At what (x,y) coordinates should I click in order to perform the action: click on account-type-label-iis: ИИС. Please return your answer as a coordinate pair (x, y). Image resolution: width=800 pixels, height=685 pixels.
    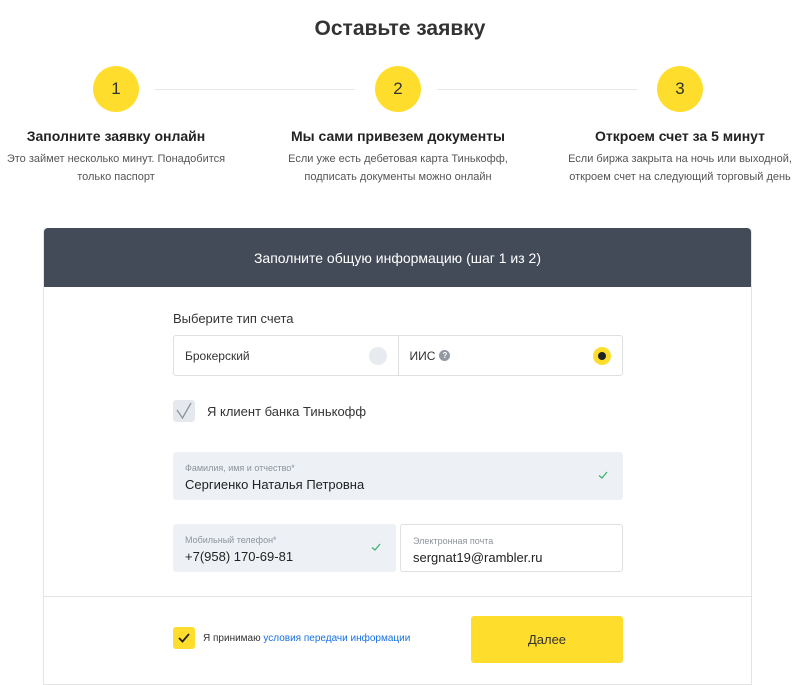
    Looking at the image, I should click on (422, 355).